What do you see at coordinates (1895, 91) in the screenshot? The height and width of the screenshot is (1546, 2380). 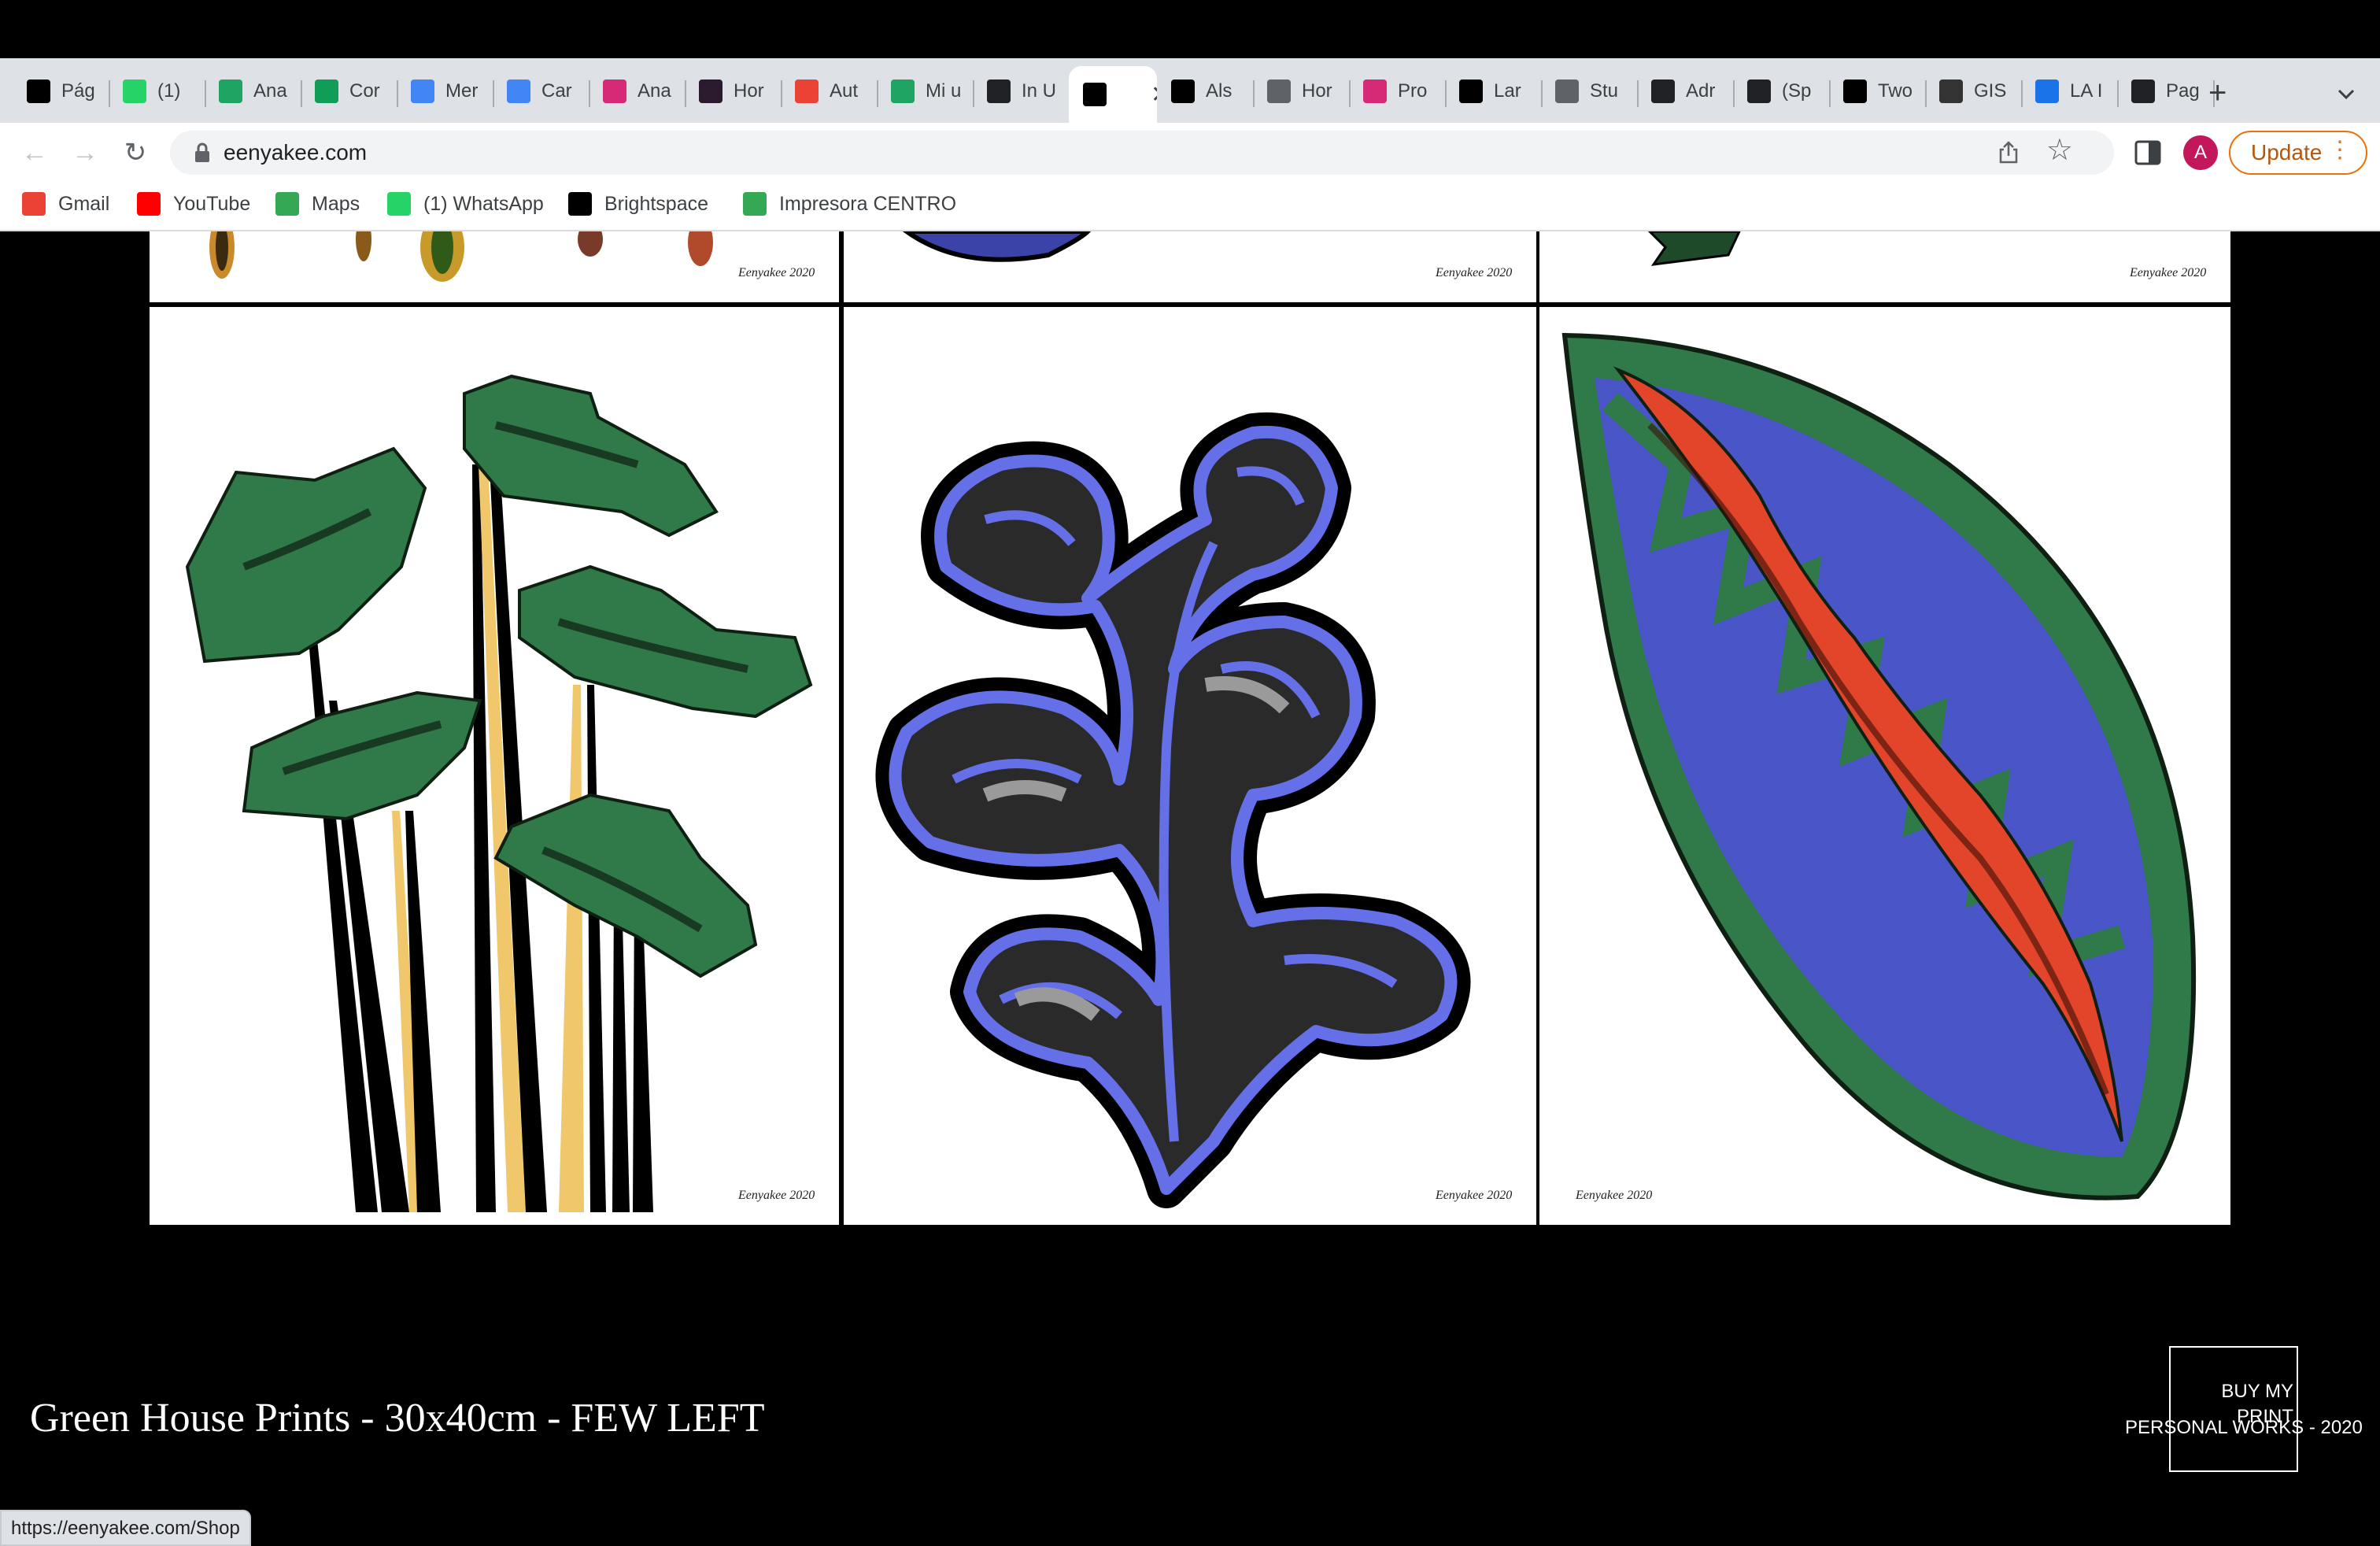 I see `tab-title: Two` at bounding box center [1895, 91].